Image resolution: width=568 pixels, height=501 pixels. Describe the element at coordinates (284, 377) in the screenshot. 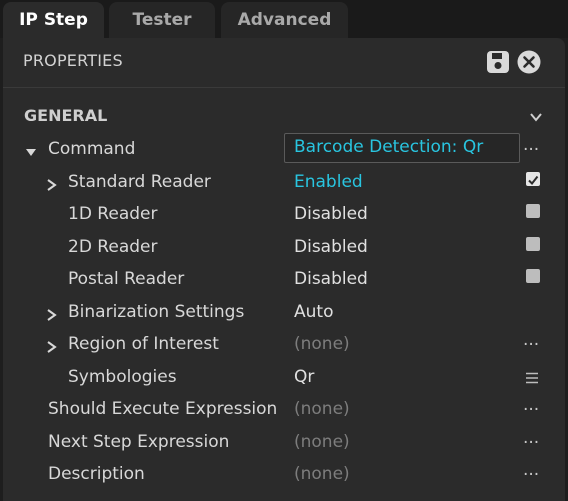

I see `symbologies-row: Symbologies Qr` at that location.